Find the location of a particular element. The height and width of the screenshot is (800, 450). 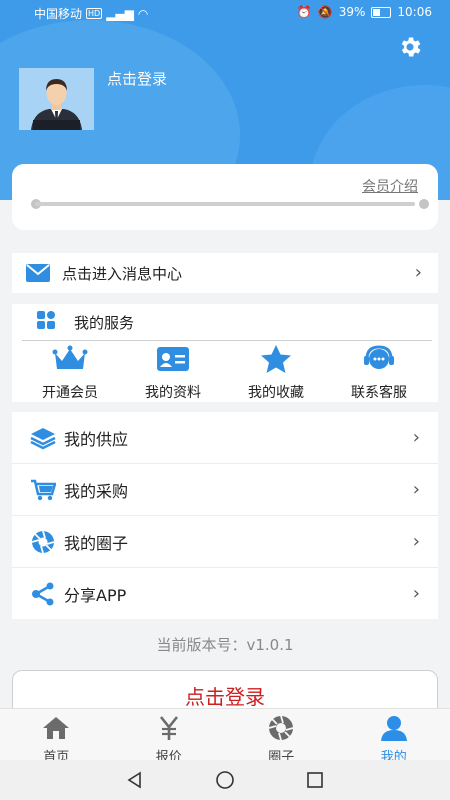

version-text: 当前版本号：v1.0.1 is located at coordinates (225, 645).